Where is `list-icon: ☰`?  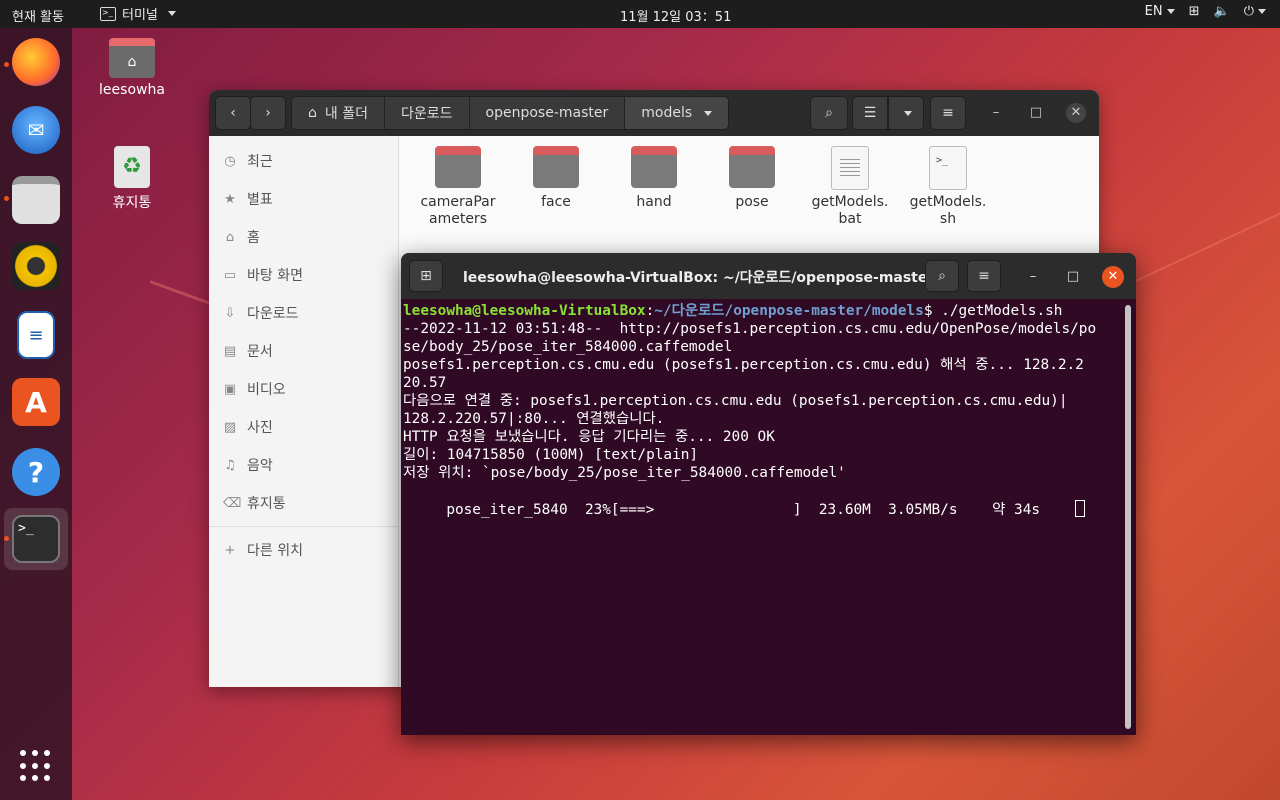
list-icon: ☰ is located at coordinates (870, 113).